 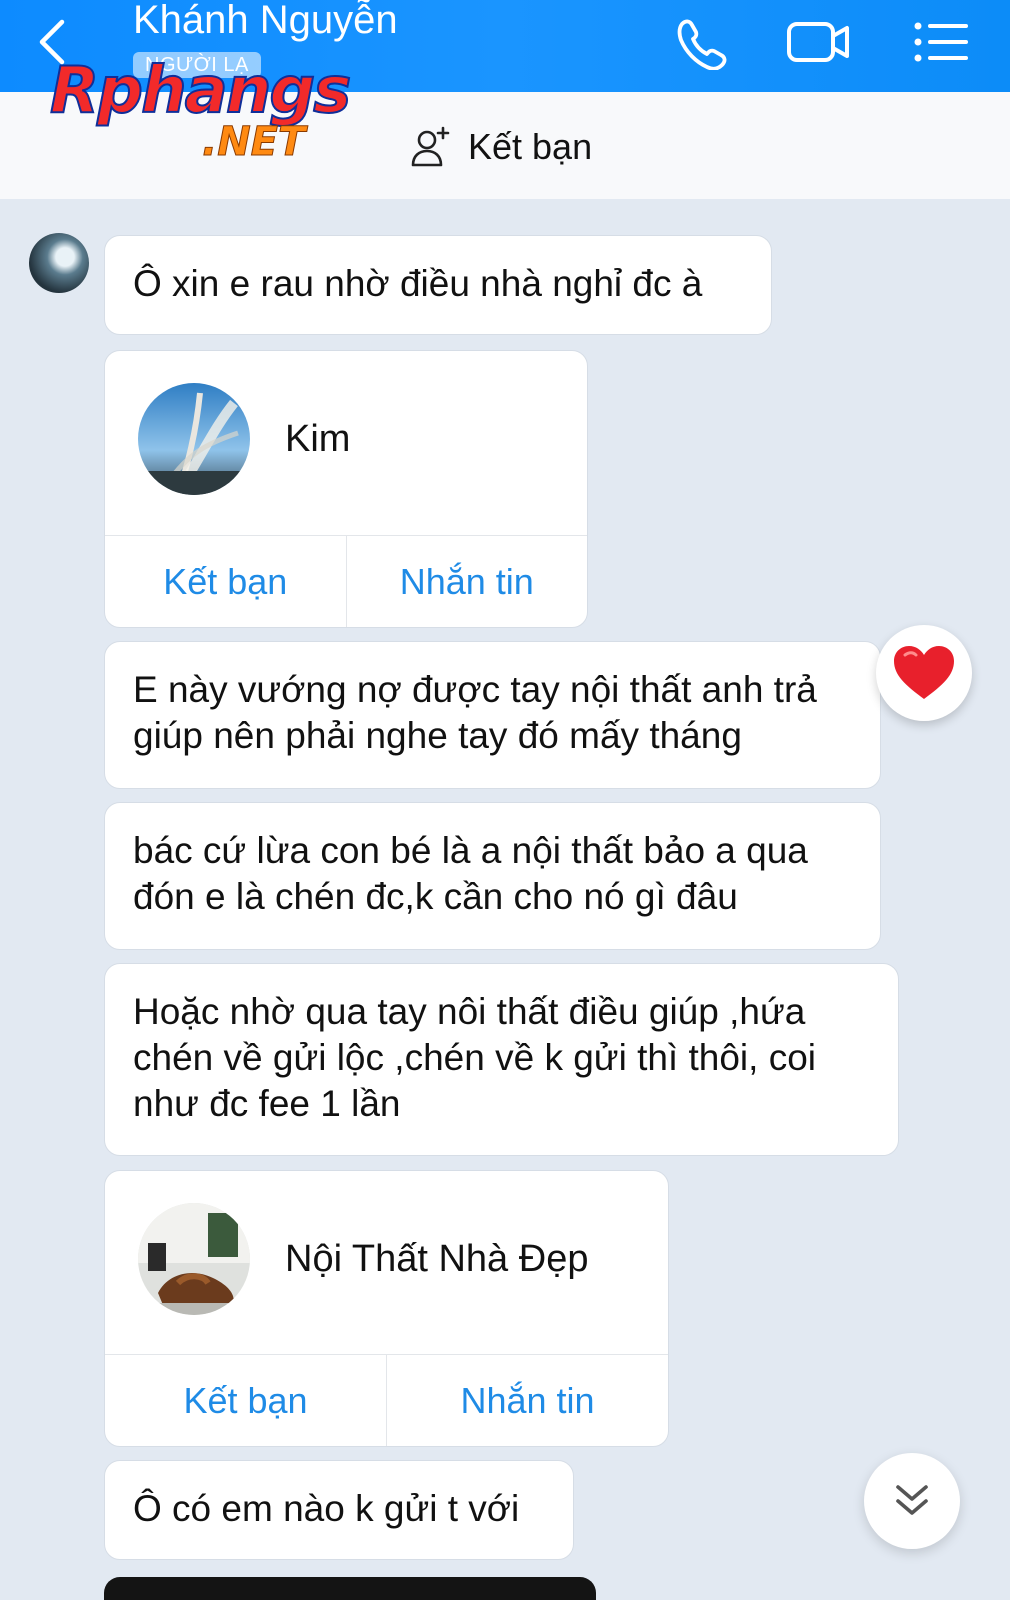 I want to click on contact-name: Kim, so click(x=318, y=439).